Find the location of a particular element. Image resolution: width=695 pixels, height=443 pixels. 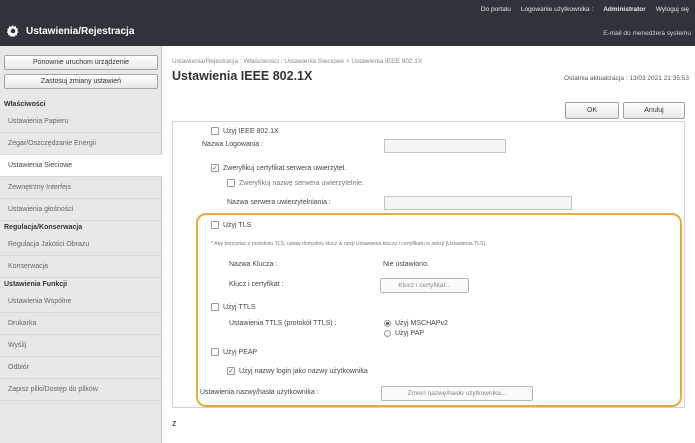

verify-cert-checkbox: ✓ is located at coordinates (215, 168).